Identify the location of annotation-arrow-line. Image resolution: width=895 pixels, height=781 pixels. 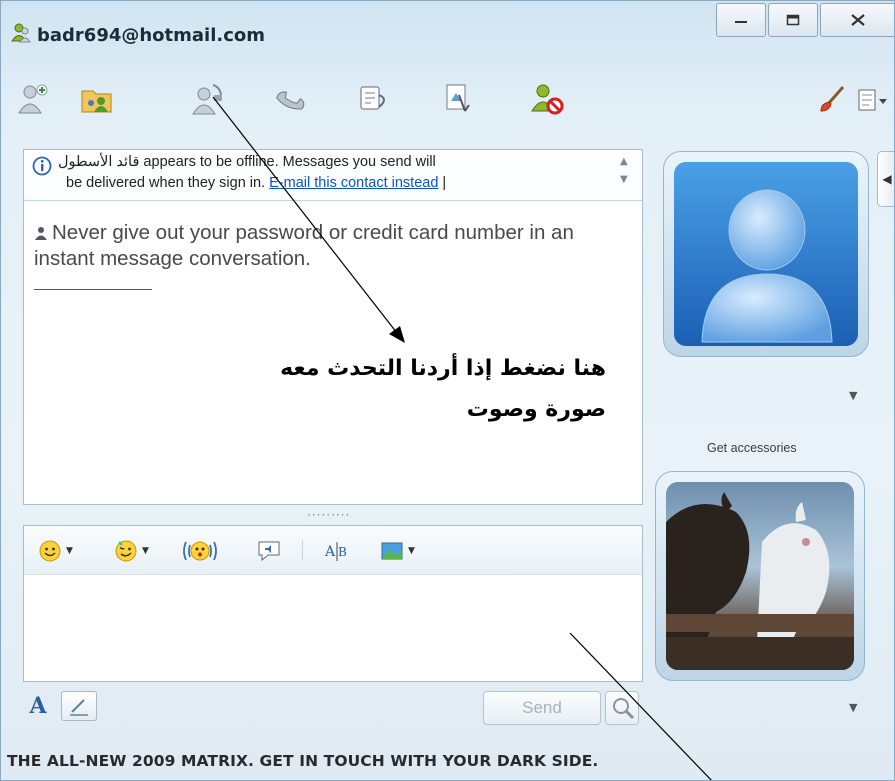
(305, 215).